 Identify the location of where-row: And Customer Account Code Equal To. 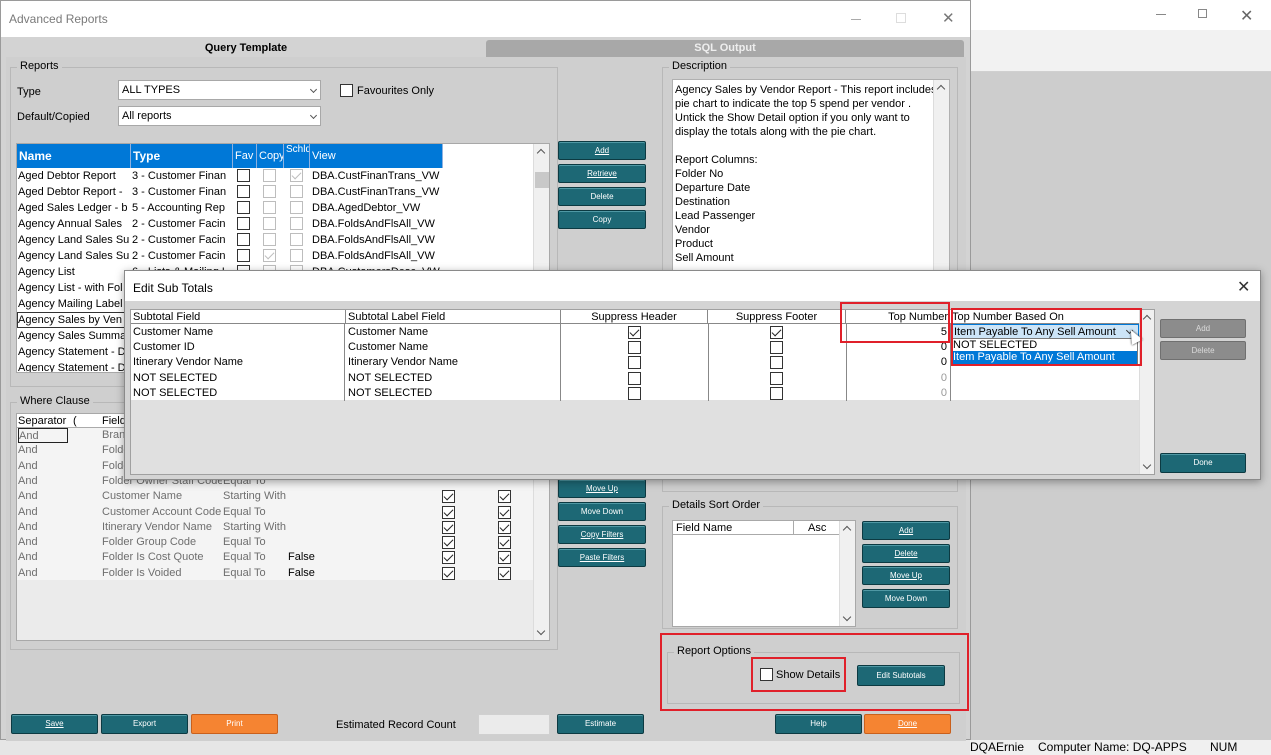
(277, 512).